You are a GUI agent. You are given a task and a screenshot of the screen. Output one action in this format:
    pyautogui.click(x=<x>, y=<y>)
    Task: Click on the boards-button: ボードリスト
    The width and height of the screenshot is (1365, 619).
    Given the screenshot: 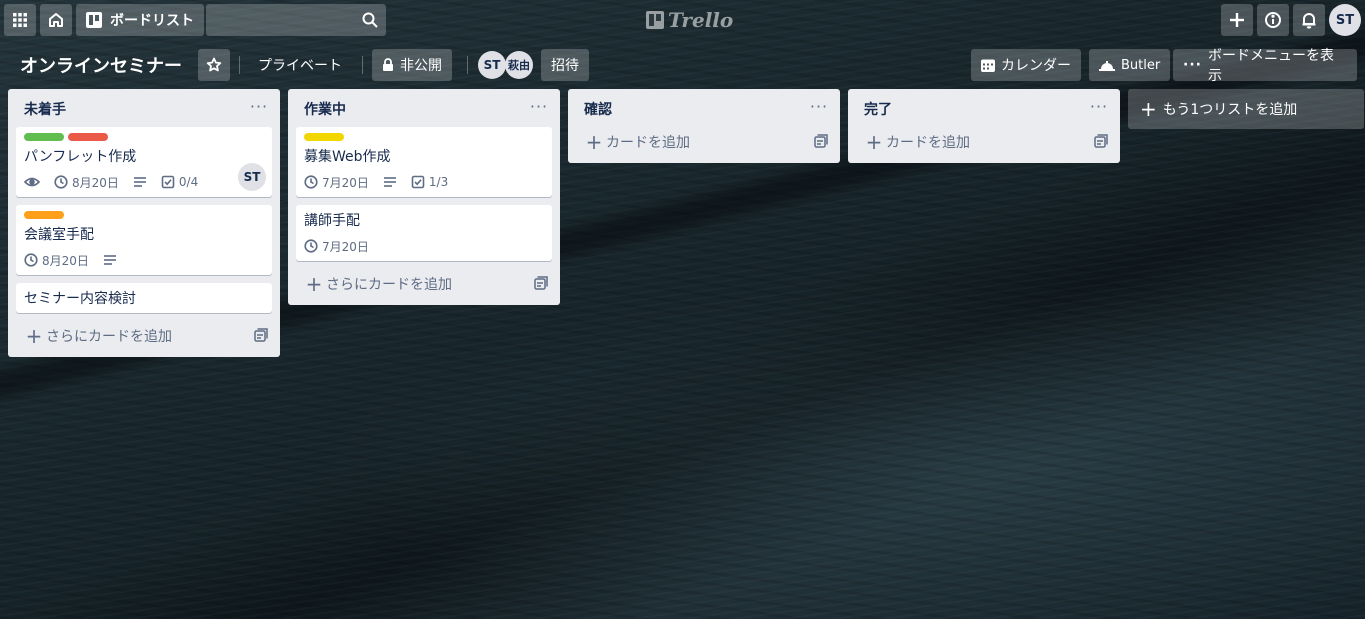 What is the action you would take?
    pyautogui.click(x=140, y=20)
    